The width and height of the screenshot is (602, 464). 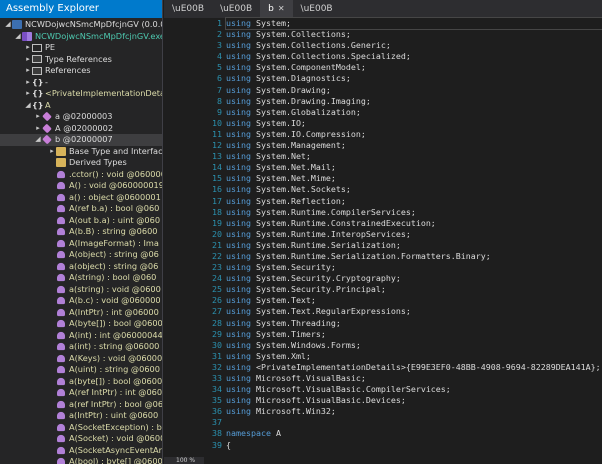 I want to click on tree-node: A(object) : string @06, so click(x=81, y=255).